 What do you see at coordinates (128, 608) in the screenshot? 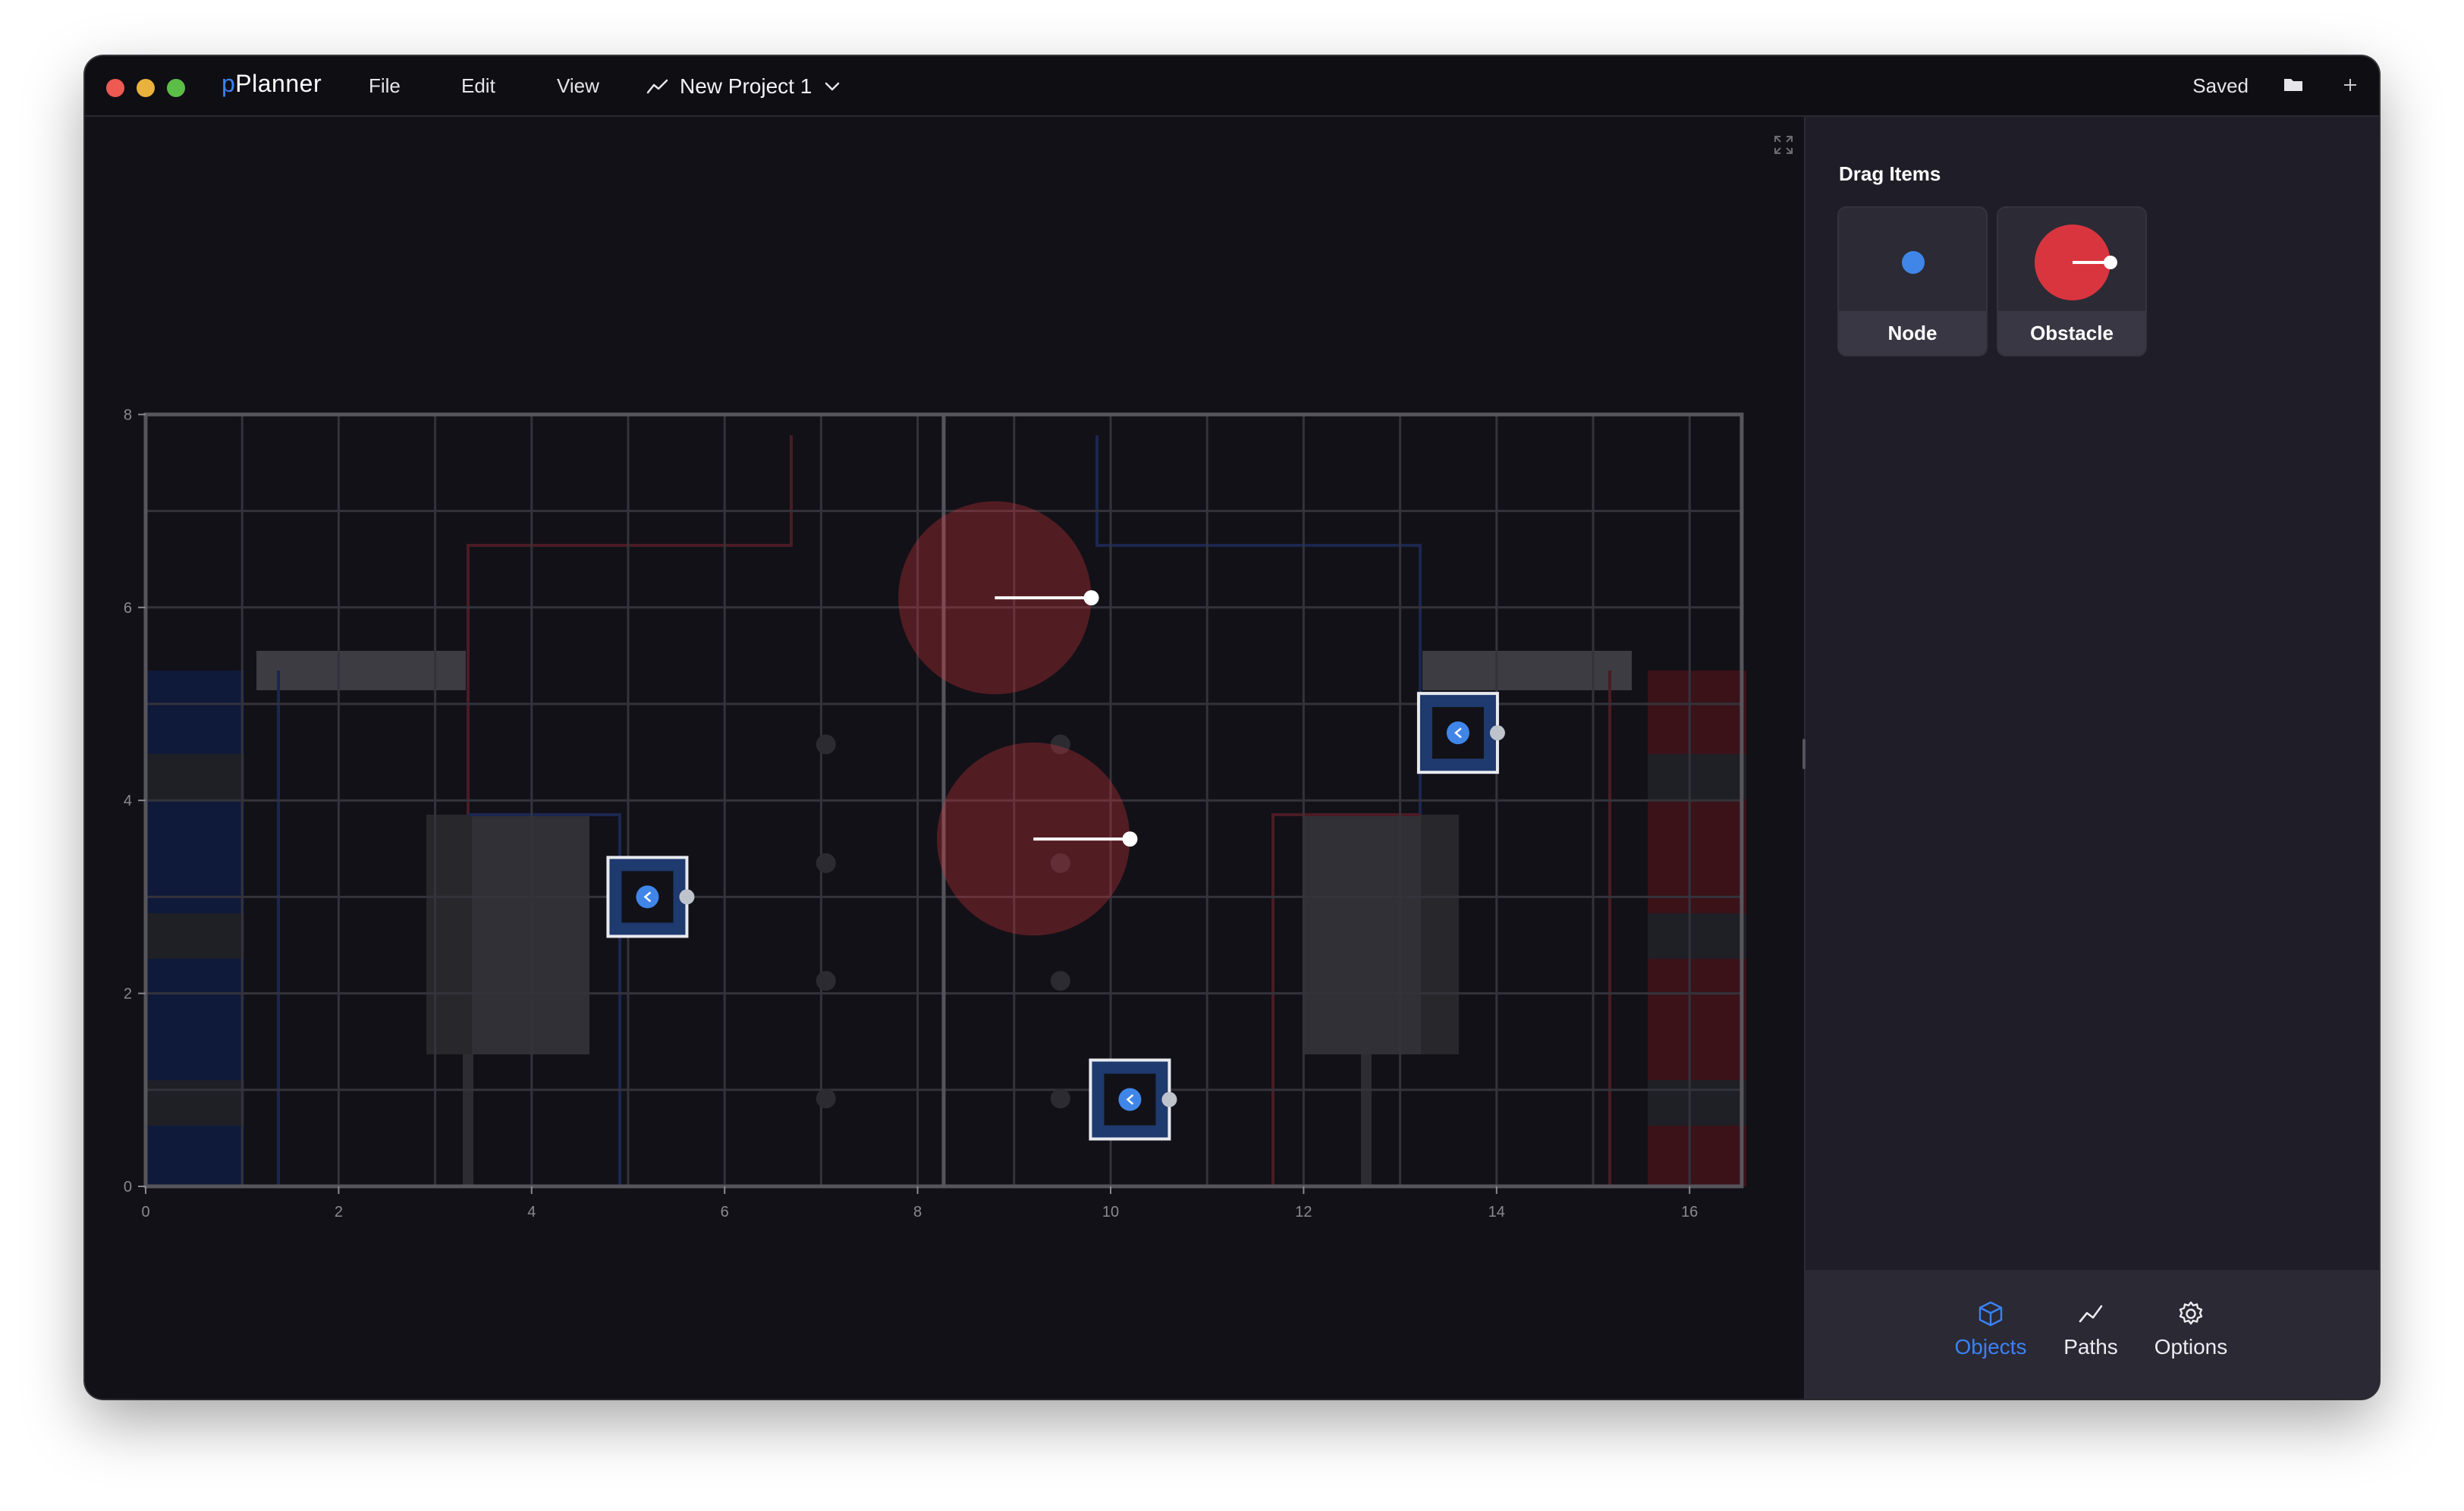
I see `y-tick-label: 6` at bounding box center [128, 608].